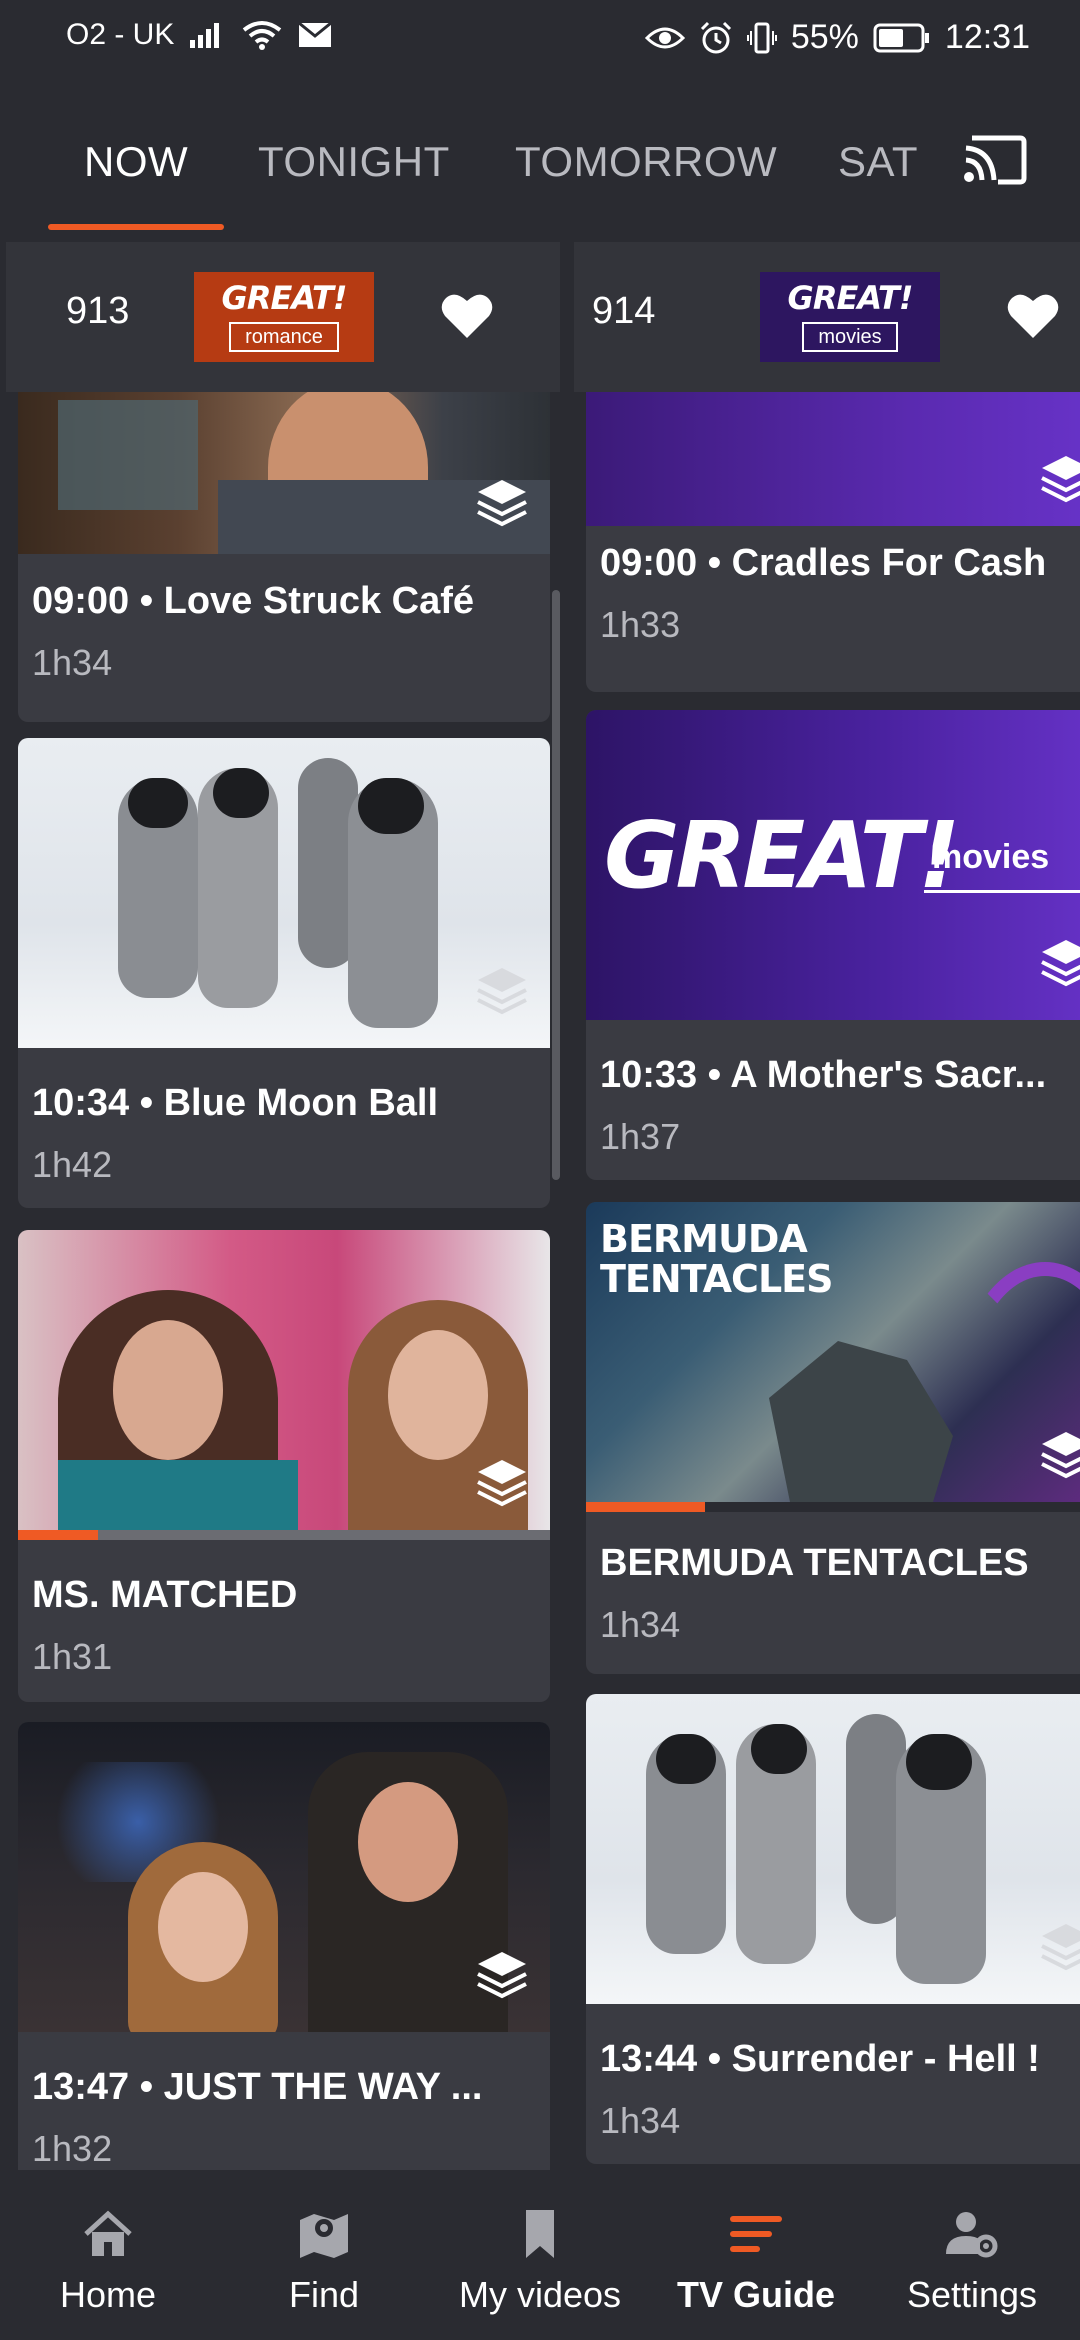 The height and width of the screenshot is (2340, 1080). Describe the element at coordinates (253, 601) in the screenshot. I see `programme-title: 09:00 • Love Struck Café` at that location.